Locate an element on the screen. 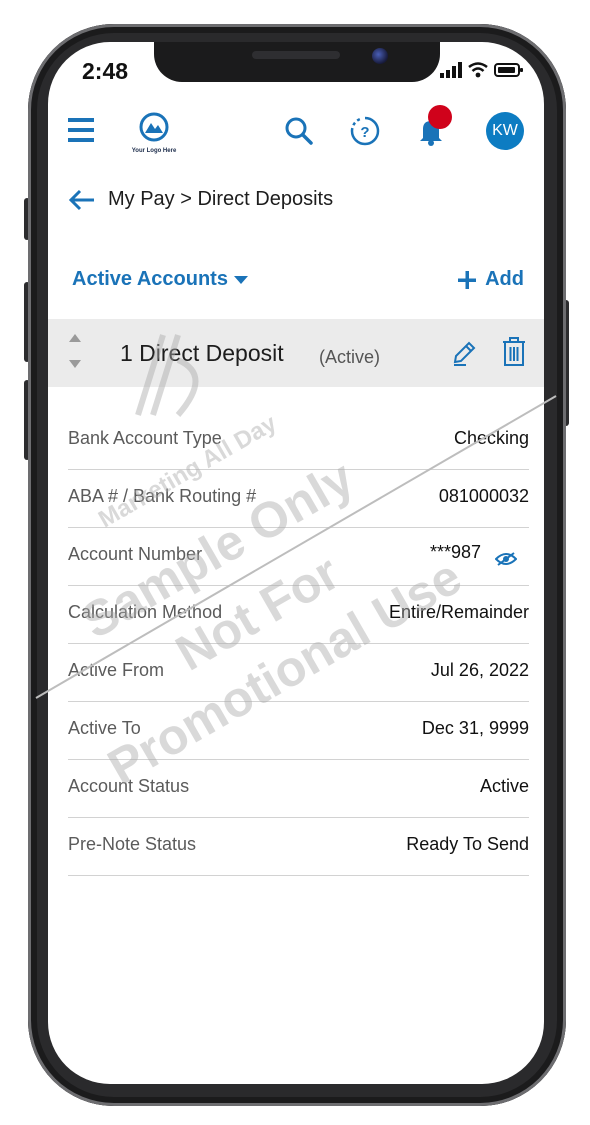  detail-value: 081000032 is located at coordinates (483, 496).